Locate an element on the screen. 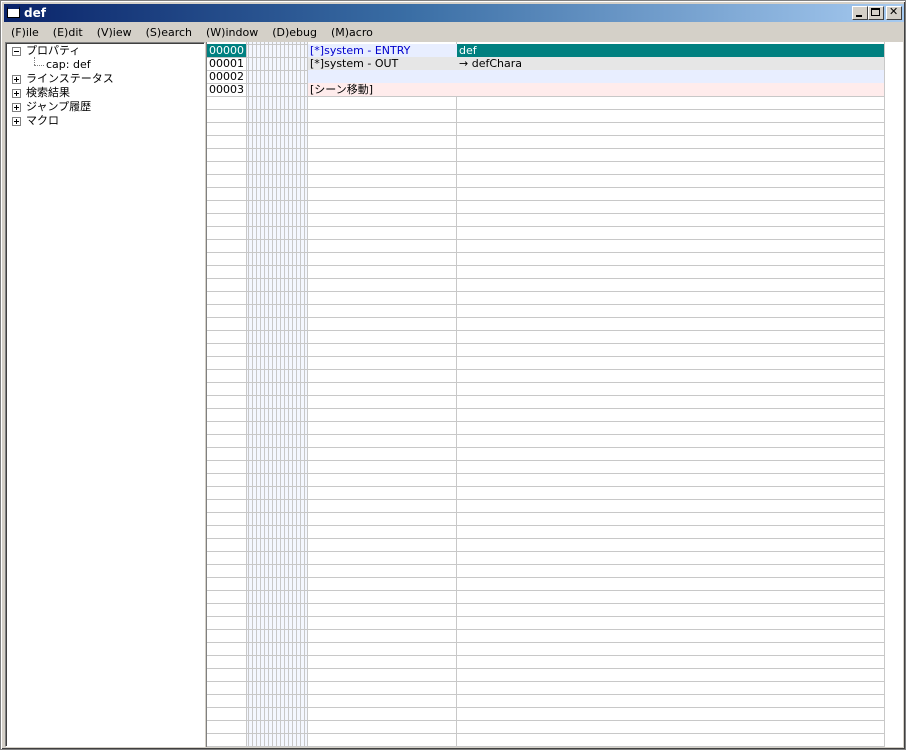 The image size is (906, 750). menu-window: (W)indow is located at coordinates (232, 32).